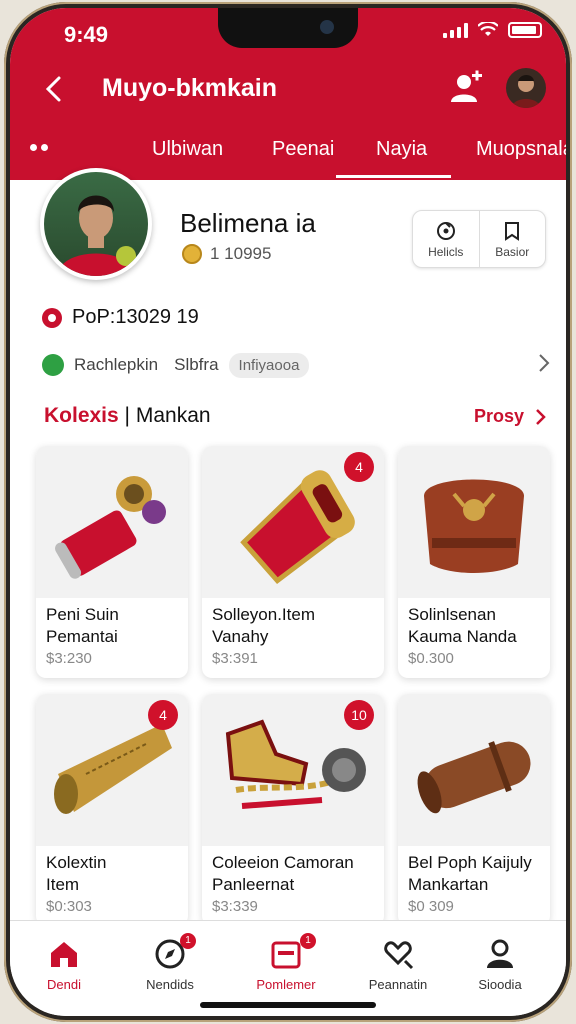 The width and height of the screenshot is (576, 1024). I want to click on basior-button: Basior, so click(512, 239).